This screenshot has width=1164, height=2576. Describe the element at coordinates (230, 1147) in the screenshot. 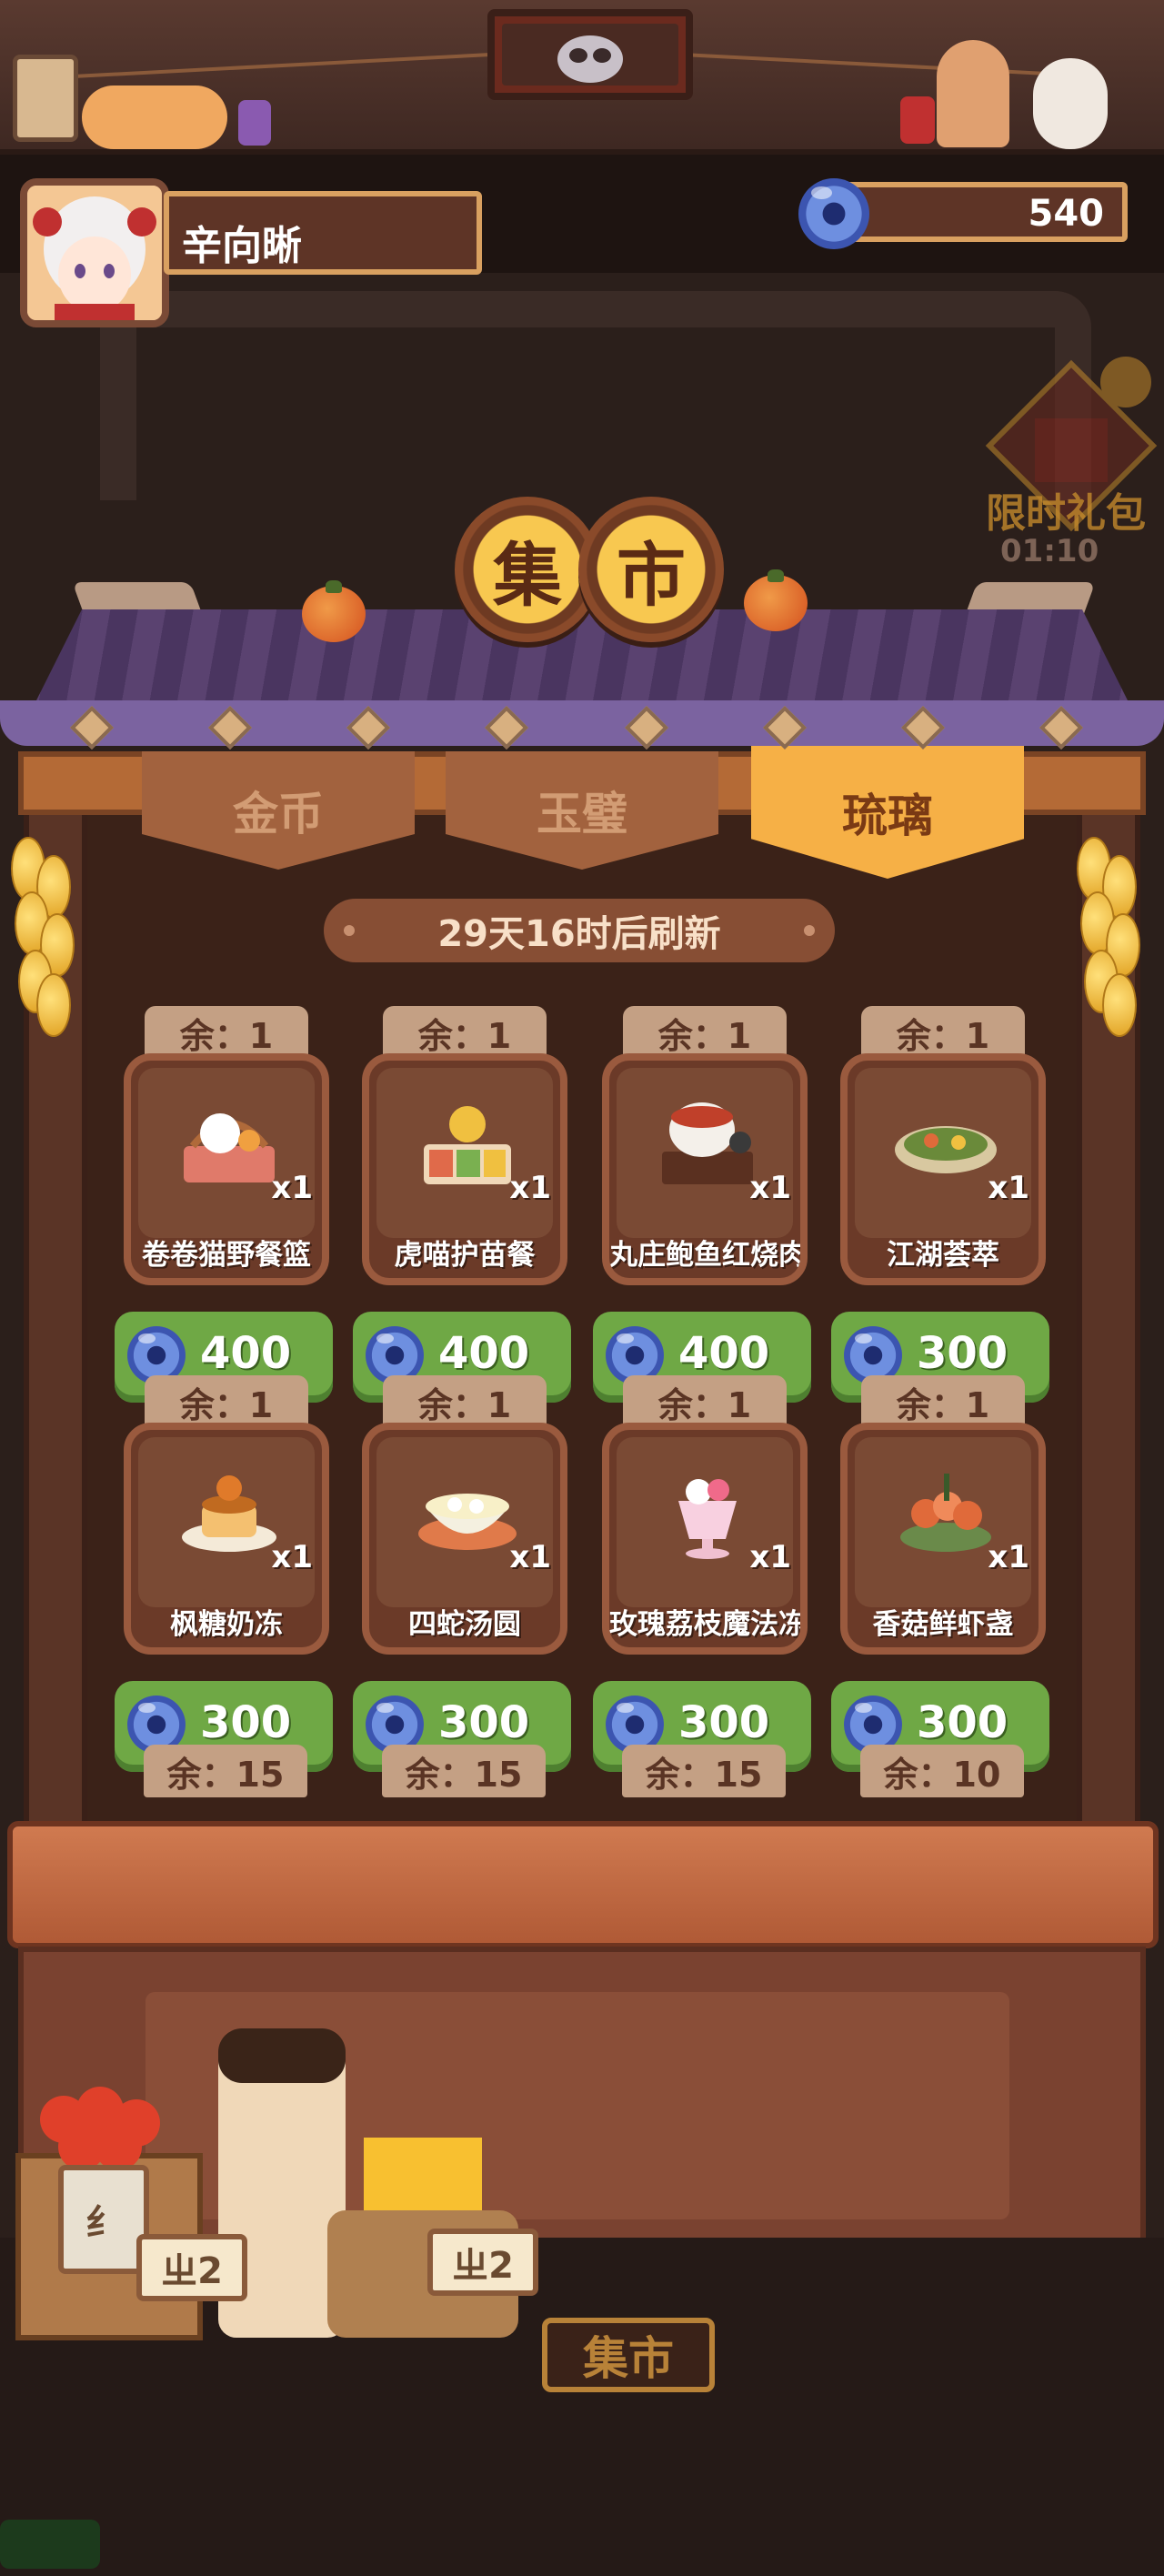

I see `picnic-basket-icon` at that location.